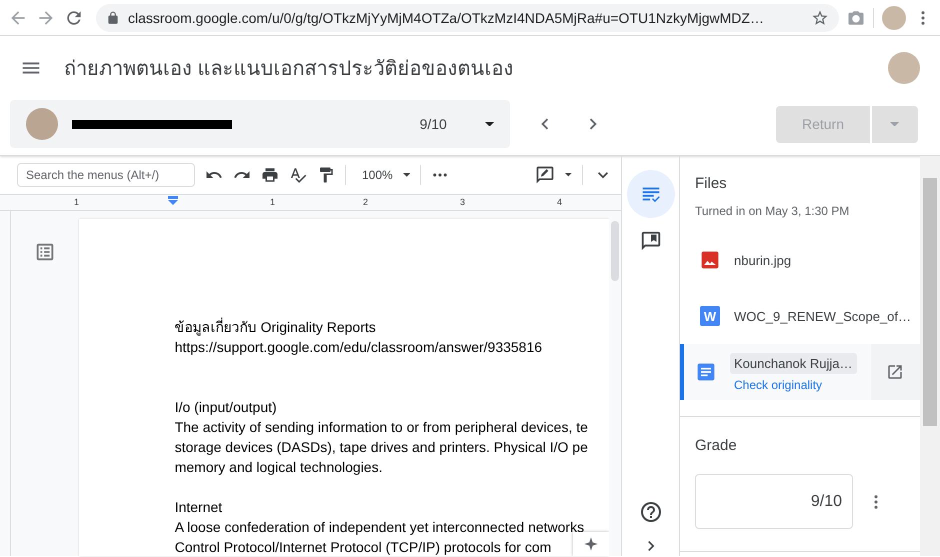  What do you see at coordinates (650, 194) in the screenshot?
I see `files-tab` at bounding box center [650, 194].